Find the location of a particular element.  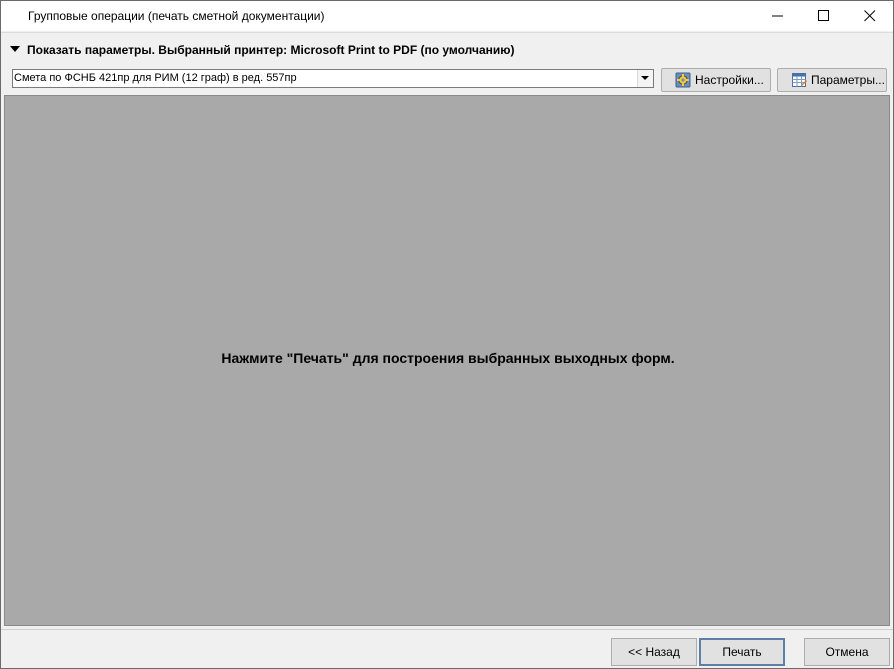

dropdown-arrow-icon is located at coordinates (645, 78).